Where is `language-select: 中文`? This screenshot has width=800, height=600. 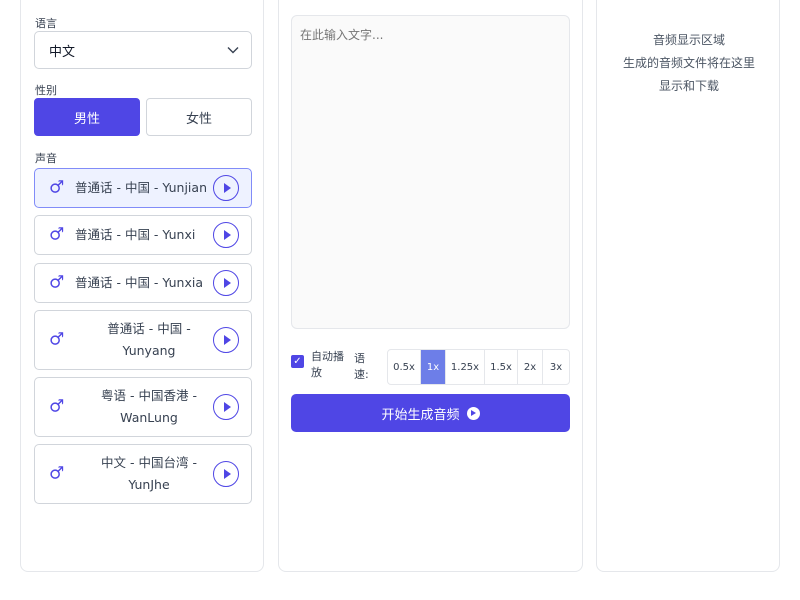 language-select: 中文 is located at coordinates (143, 50).